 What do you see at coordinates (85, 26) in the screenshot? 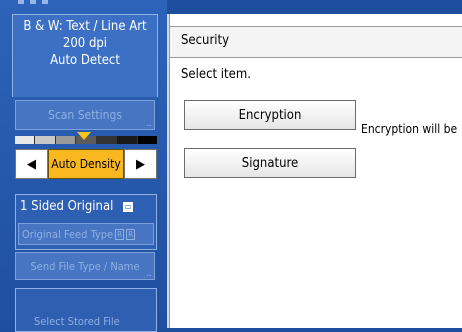
I see `scan-mode-type: B & W: Text / Line Art` at bounding box center [85, 26].